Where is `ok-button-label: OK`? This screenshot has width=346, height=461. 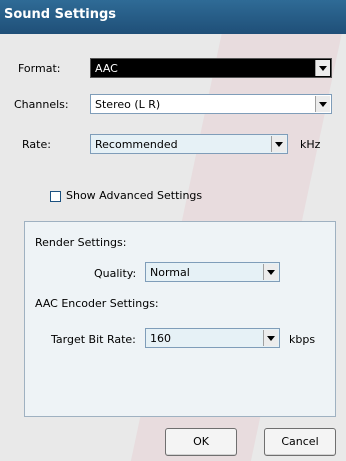 ok-button-label: OK is located at coordinates (201, 441).